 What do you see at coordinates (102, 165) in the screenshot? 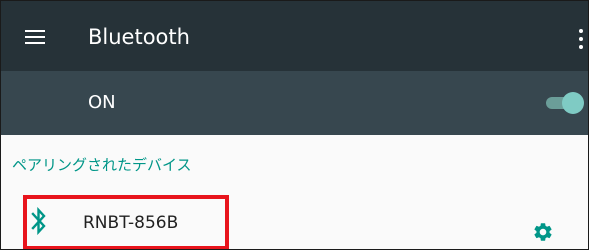
I see `paired-devices-header: ペアリングされたデバイス` at bounding box center [102, 165].